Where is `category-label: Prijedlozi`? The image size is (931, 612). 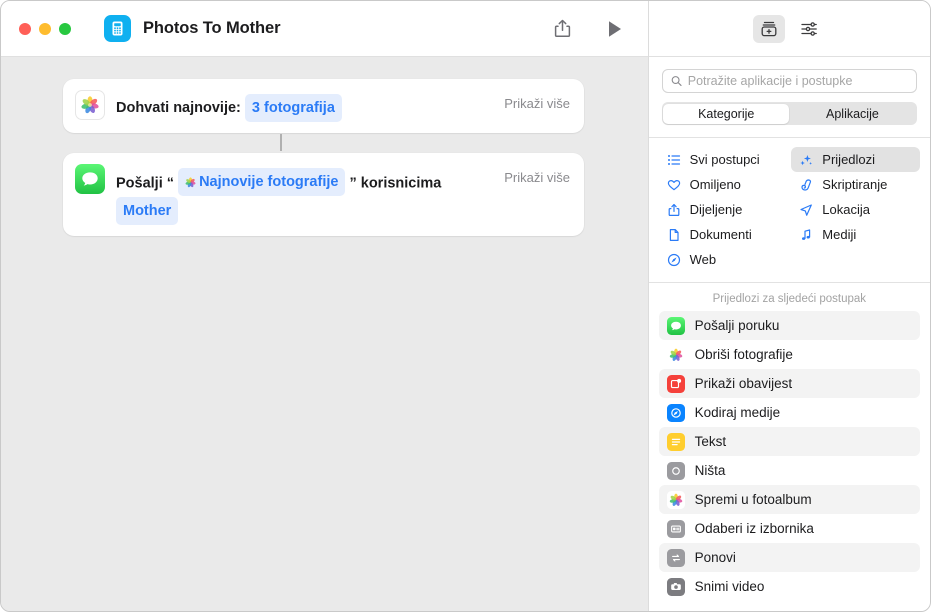
category-label: Prijedlozi is located at coordinates (849, 159).